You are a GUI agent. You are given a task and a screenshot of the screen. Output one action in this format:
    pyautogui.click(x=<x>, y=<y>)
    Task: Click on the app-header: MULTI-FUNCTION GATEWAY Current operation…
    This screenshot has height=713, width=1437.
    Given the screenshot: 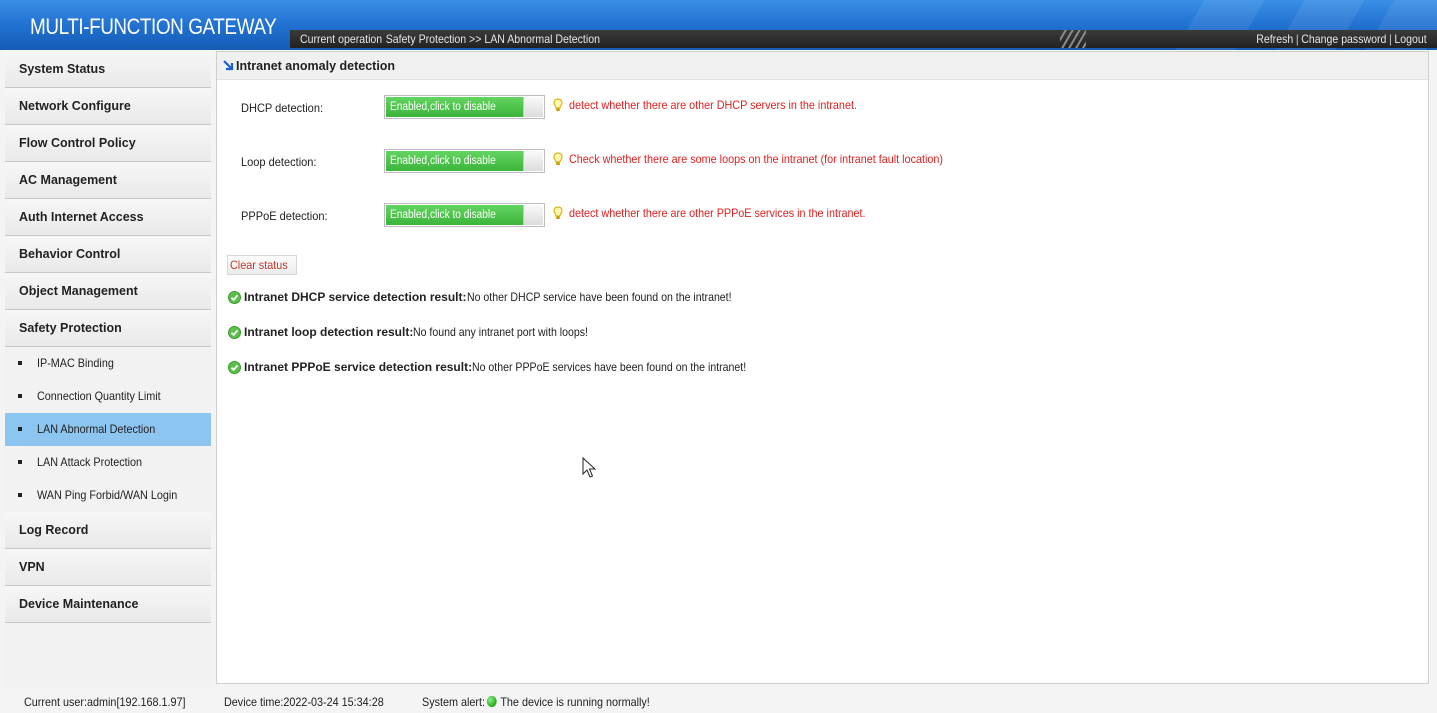 What is the action you would take?
    pyautogui.click(x=718, y=25)
    